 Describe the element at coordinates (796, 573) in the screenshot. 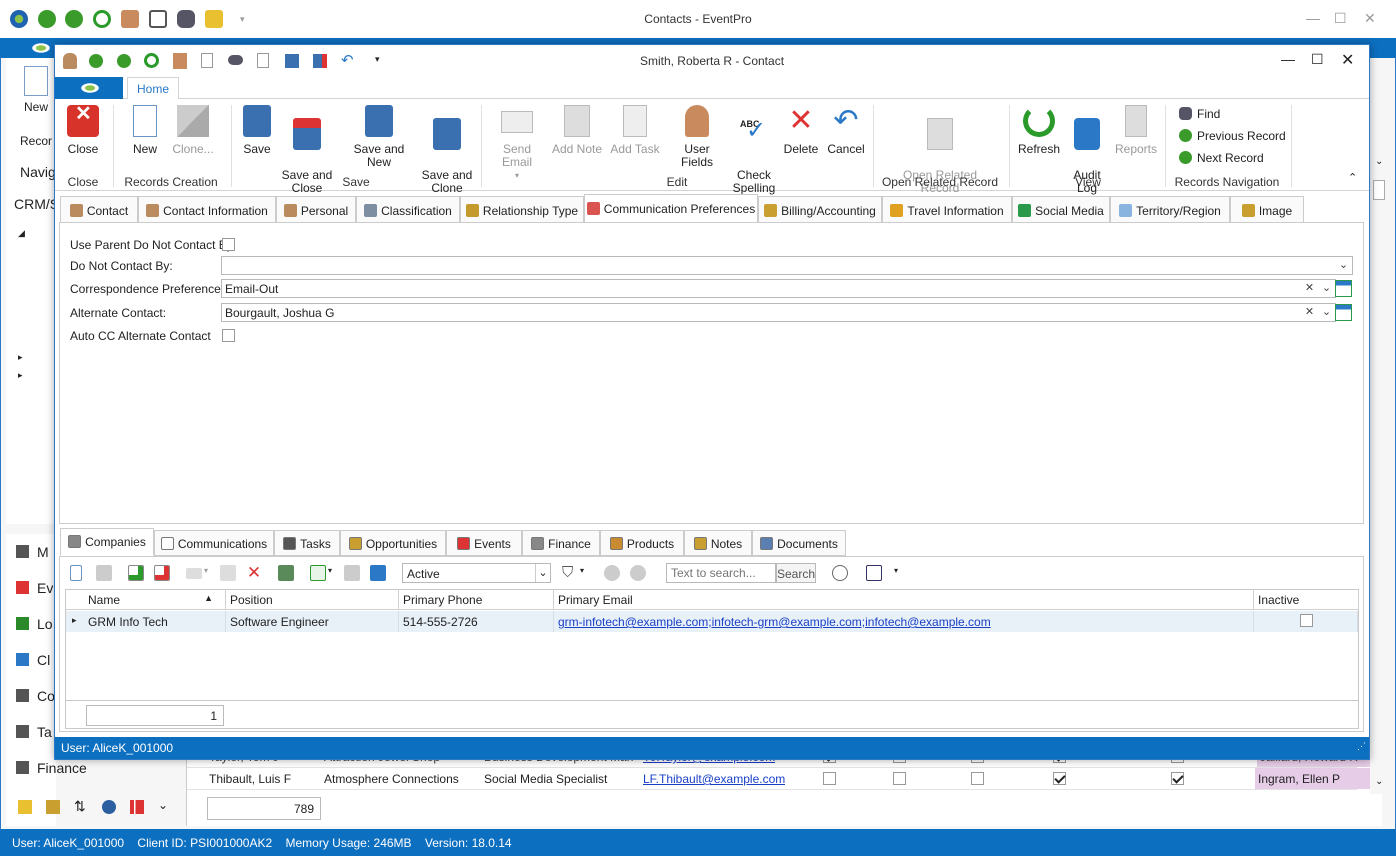

I see `search-button: Search` at that location.